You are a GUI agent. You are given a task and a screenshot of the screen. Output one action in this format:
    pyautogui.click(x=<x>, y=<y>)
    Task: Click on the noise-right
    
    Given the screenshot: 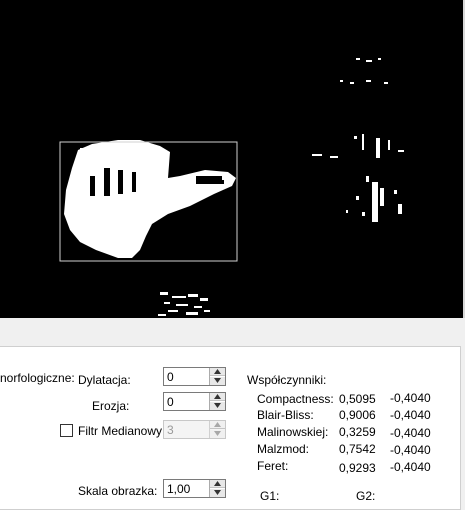 What is the action you would take?
    pyautogui.click(x=358, y=140)
    